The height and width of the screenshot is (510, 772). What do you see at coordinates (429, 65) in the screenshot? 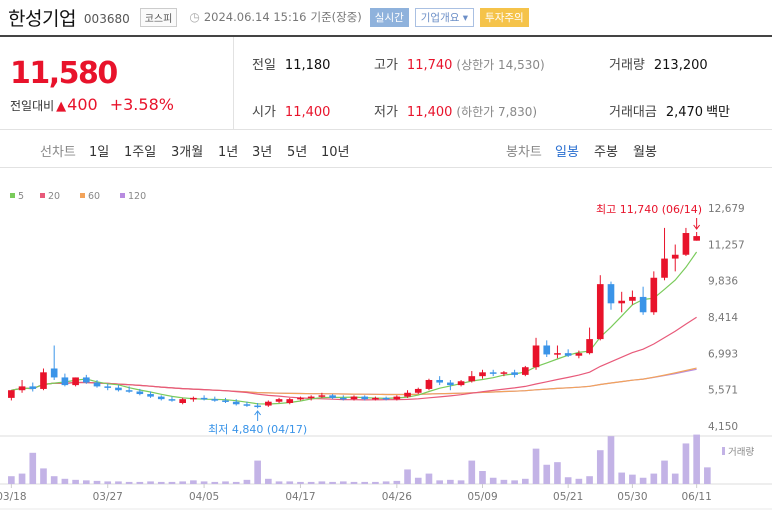
I see `stat-value: 11,740` at bounding box center [429, 65].